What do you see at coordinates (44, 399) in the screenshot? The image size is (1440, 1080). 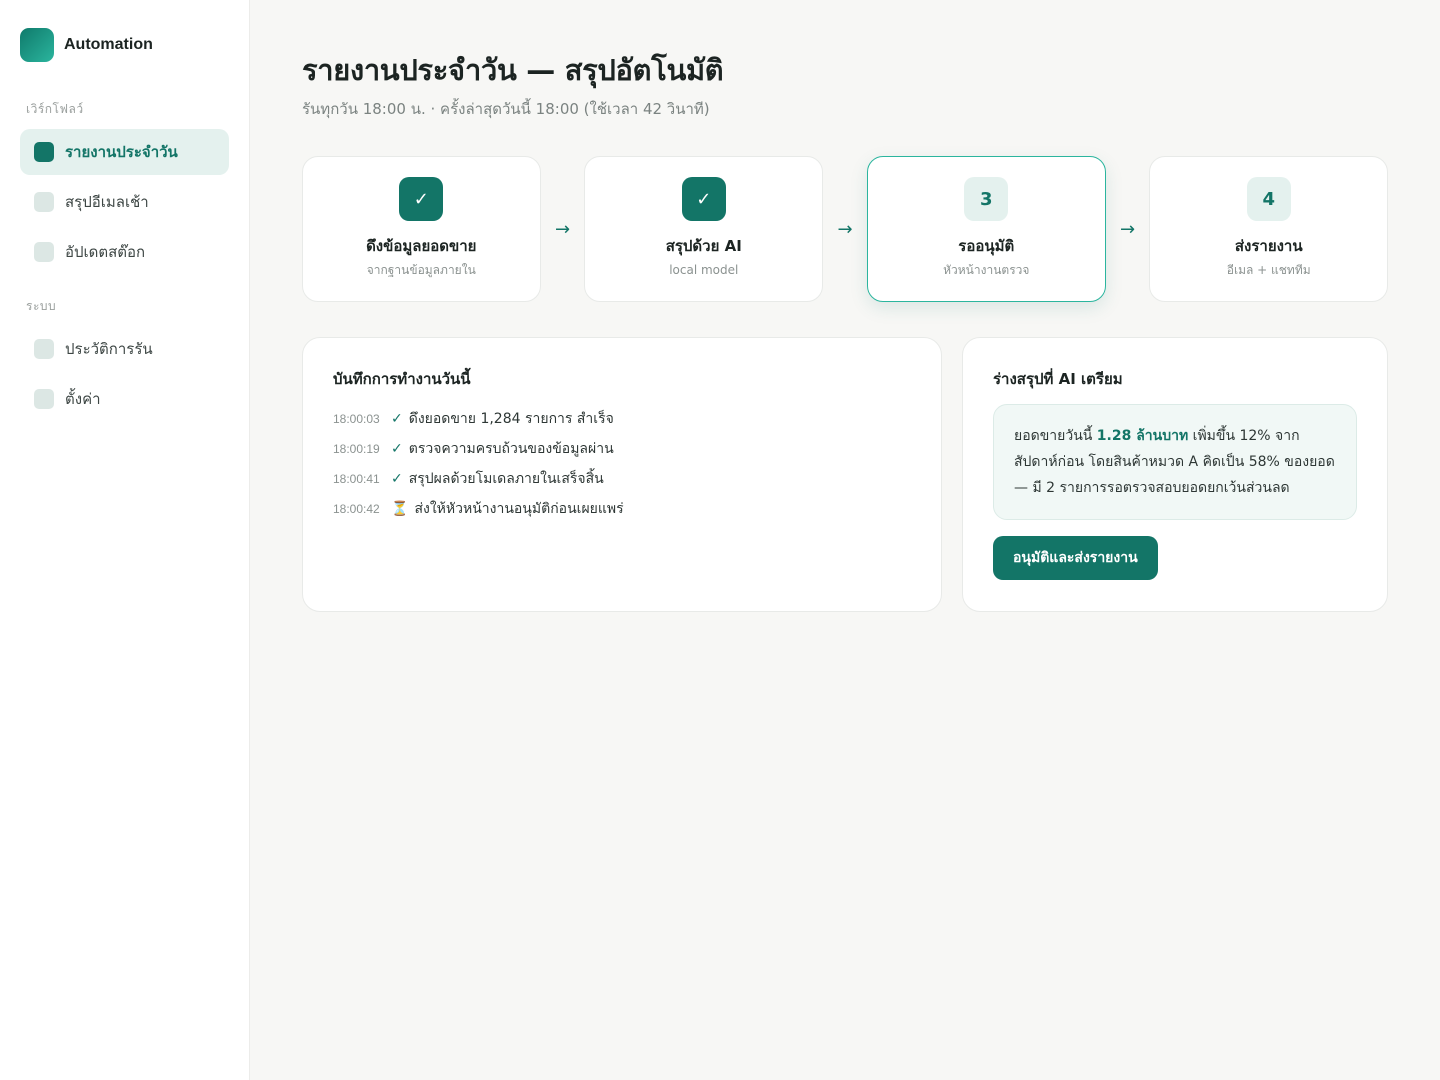 I see `settings-icon` at bounding box center [44, 399].